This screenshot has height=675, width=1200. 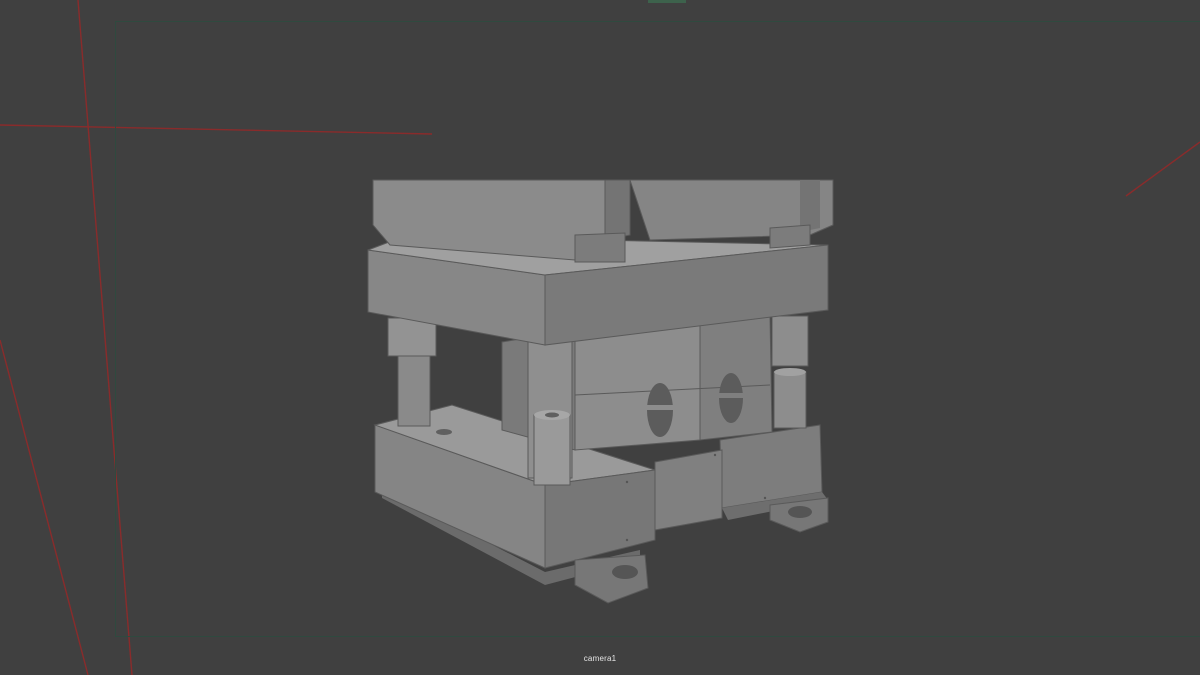 I want to click on top-indicator, so click(x=667, y=1).